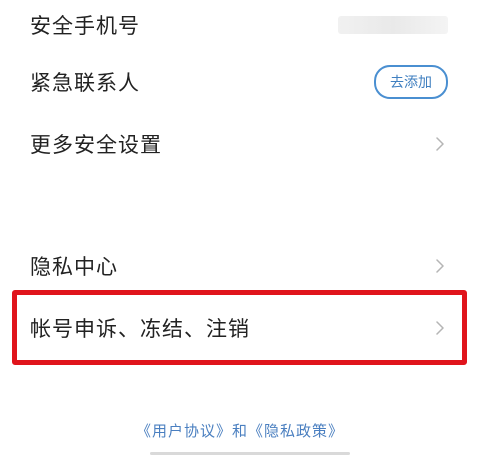 This screenshot has width=480, height=463. I want to click on privacy-center-row: 隐私中心, so click(240, 266).